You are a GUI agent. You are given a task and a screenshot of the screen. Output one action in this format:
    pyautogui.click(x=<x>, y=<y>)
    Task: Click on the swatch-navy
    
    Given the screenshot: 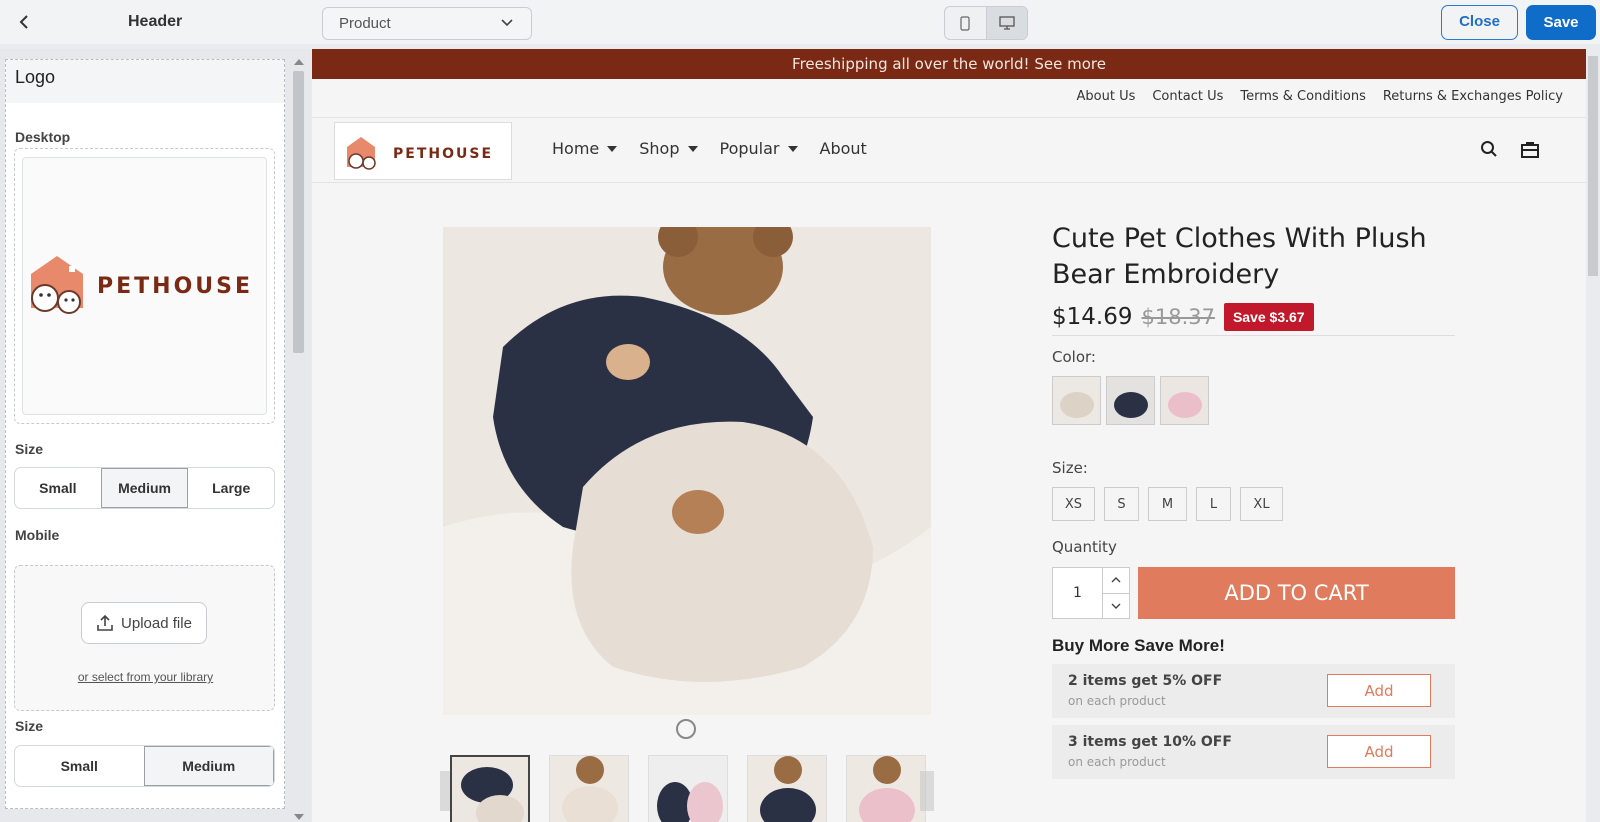 What is the action you would take?
    pyautogui.click(x=1130, y=400)
    